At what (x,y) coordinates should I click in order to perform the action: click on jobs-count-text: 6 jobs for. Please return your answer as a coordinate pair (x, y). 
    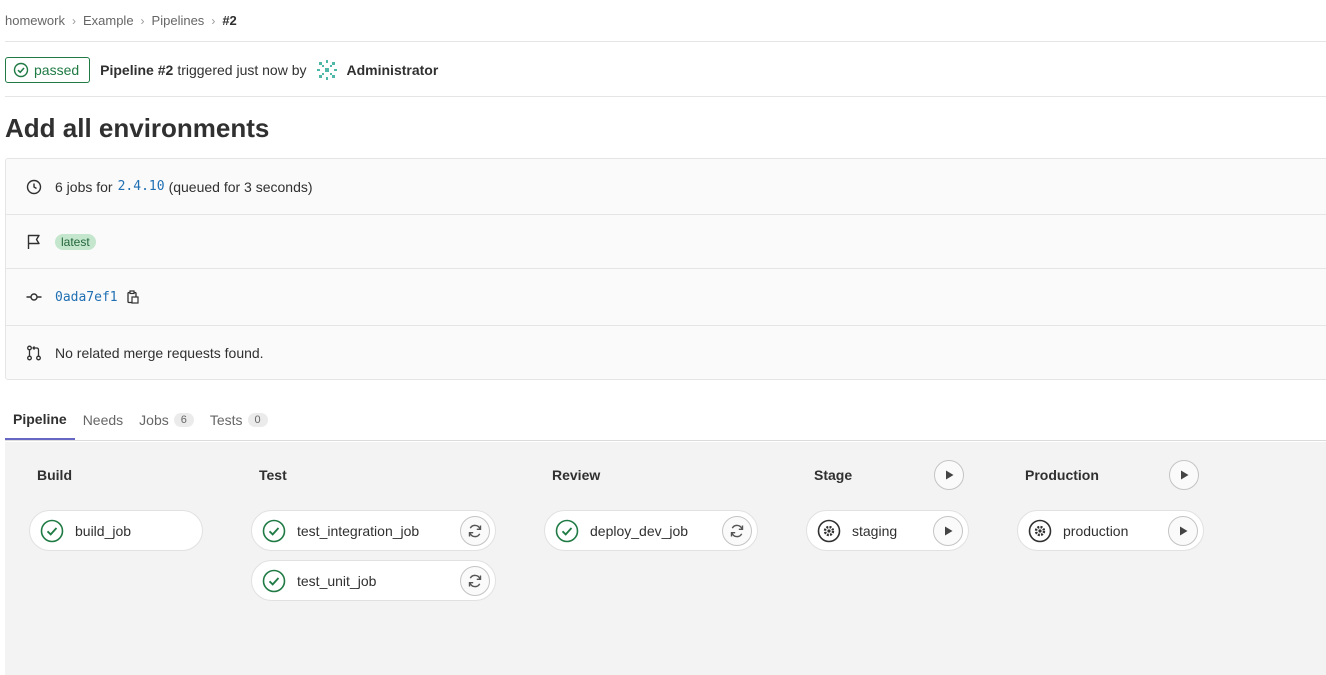
    Looking at the image, I should click on (84, 186).